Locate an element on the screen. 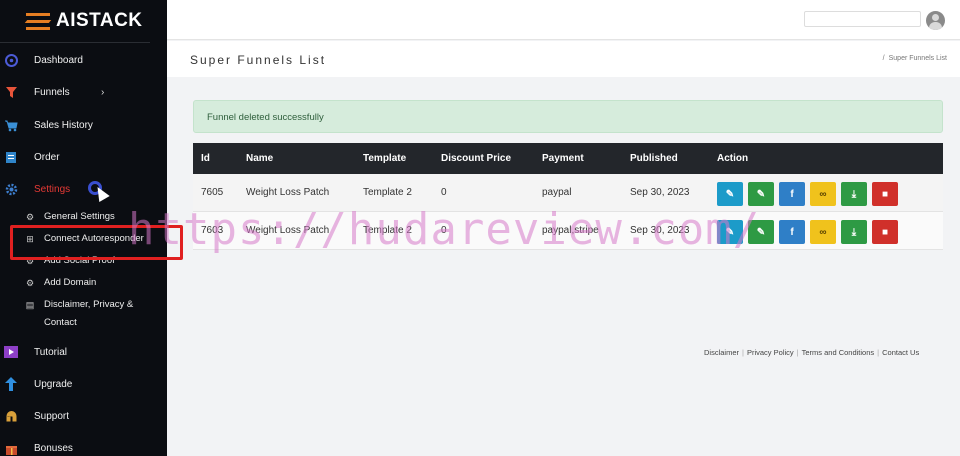 This screenshot has height=456, width=960. col-header-published: Published is located at coordinates (654, 158).